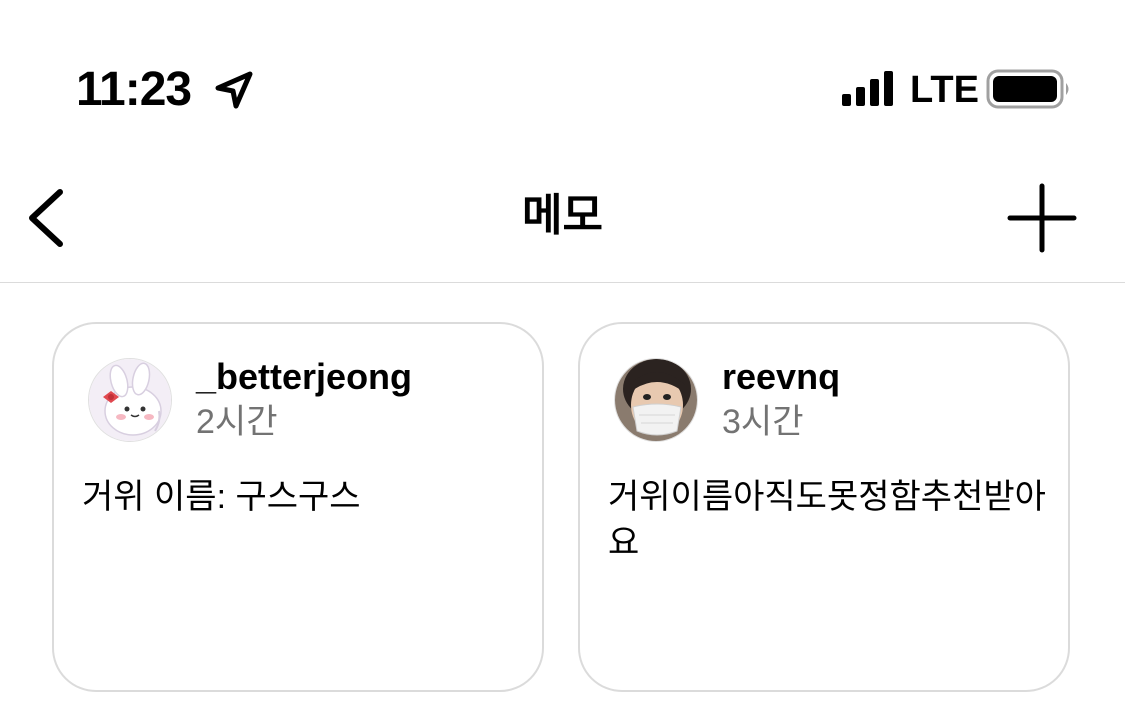 The height and width of the screenshot is (713, 1125). Describe the element at coordinates (134, 89) in the screenshot. I see `status-time: 11:23` at that location.